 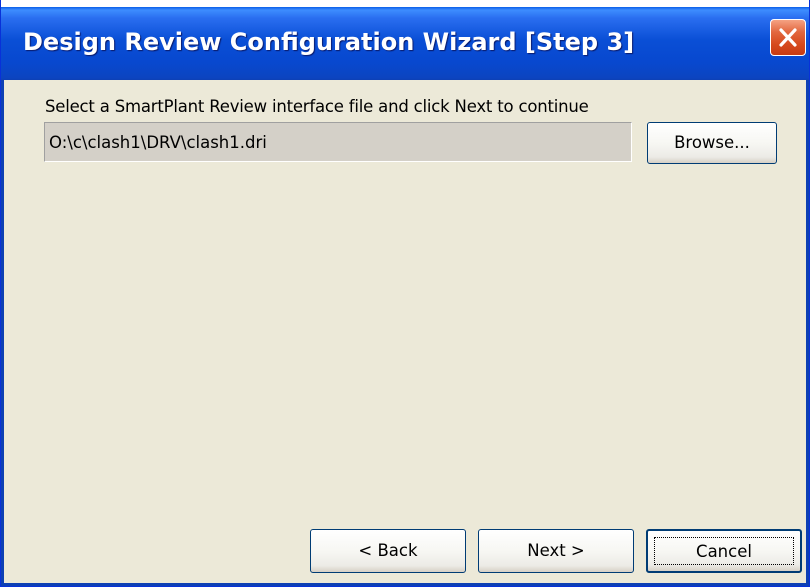 I want to click on cancel-button: Cancel, so click(x=724, y=551).